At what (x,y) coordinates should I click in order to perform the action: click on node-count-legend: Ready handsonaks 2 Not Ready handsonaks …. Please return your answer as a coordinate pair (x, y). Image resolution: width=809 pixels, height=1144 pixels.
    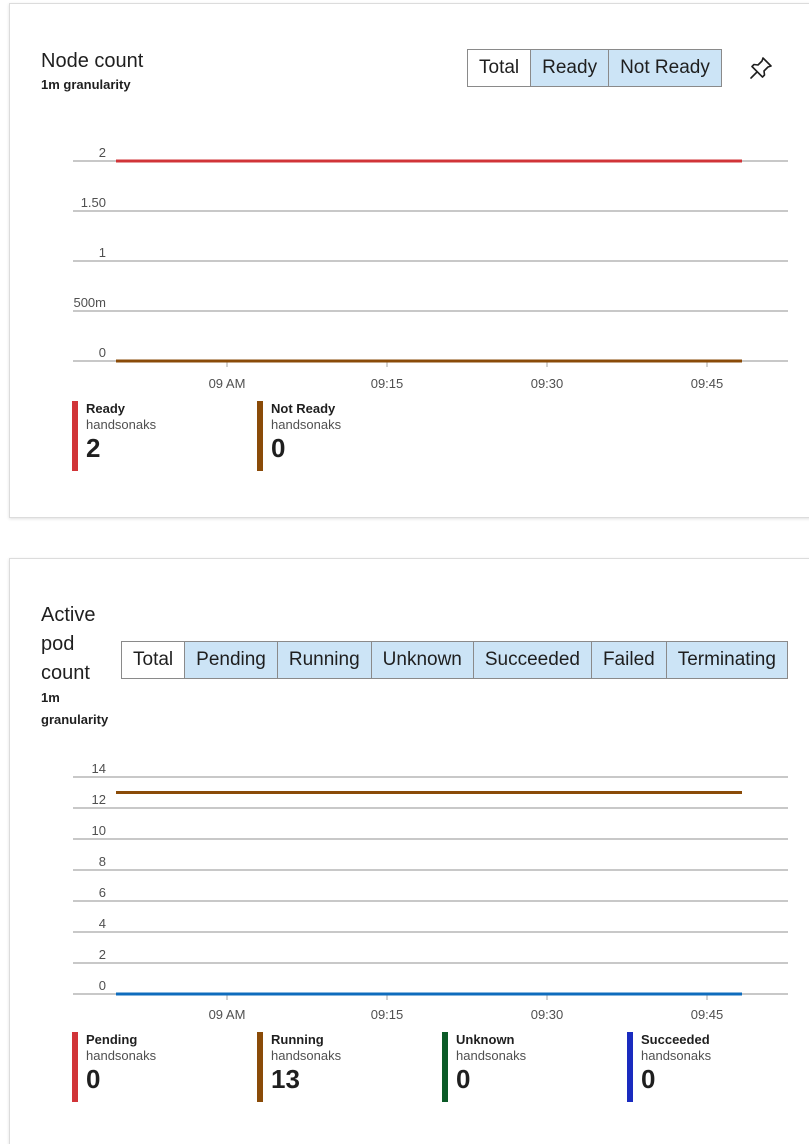
    Looking at the image, I should click on (257, 436).